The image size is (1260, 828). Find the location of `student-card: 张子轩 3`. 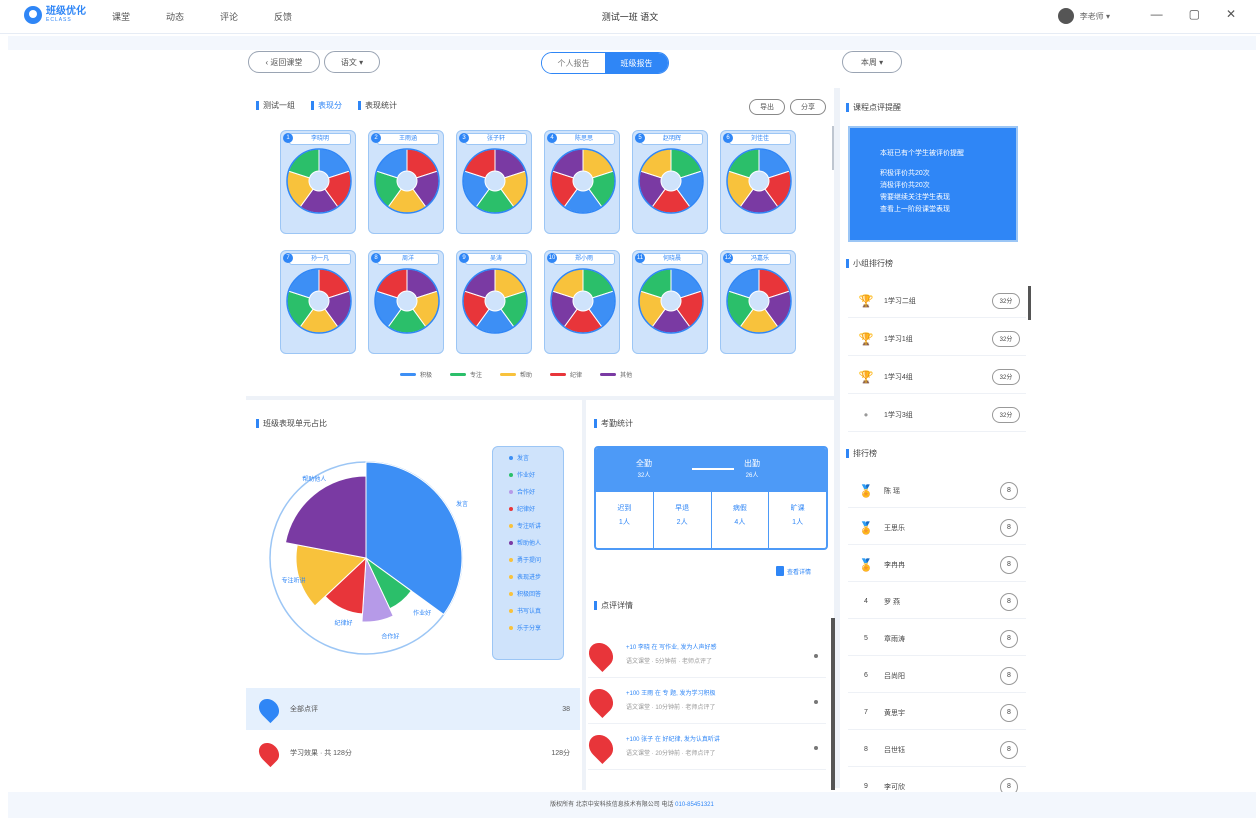

student-card: 张子轩 3 is located at coordinates (494, 182).